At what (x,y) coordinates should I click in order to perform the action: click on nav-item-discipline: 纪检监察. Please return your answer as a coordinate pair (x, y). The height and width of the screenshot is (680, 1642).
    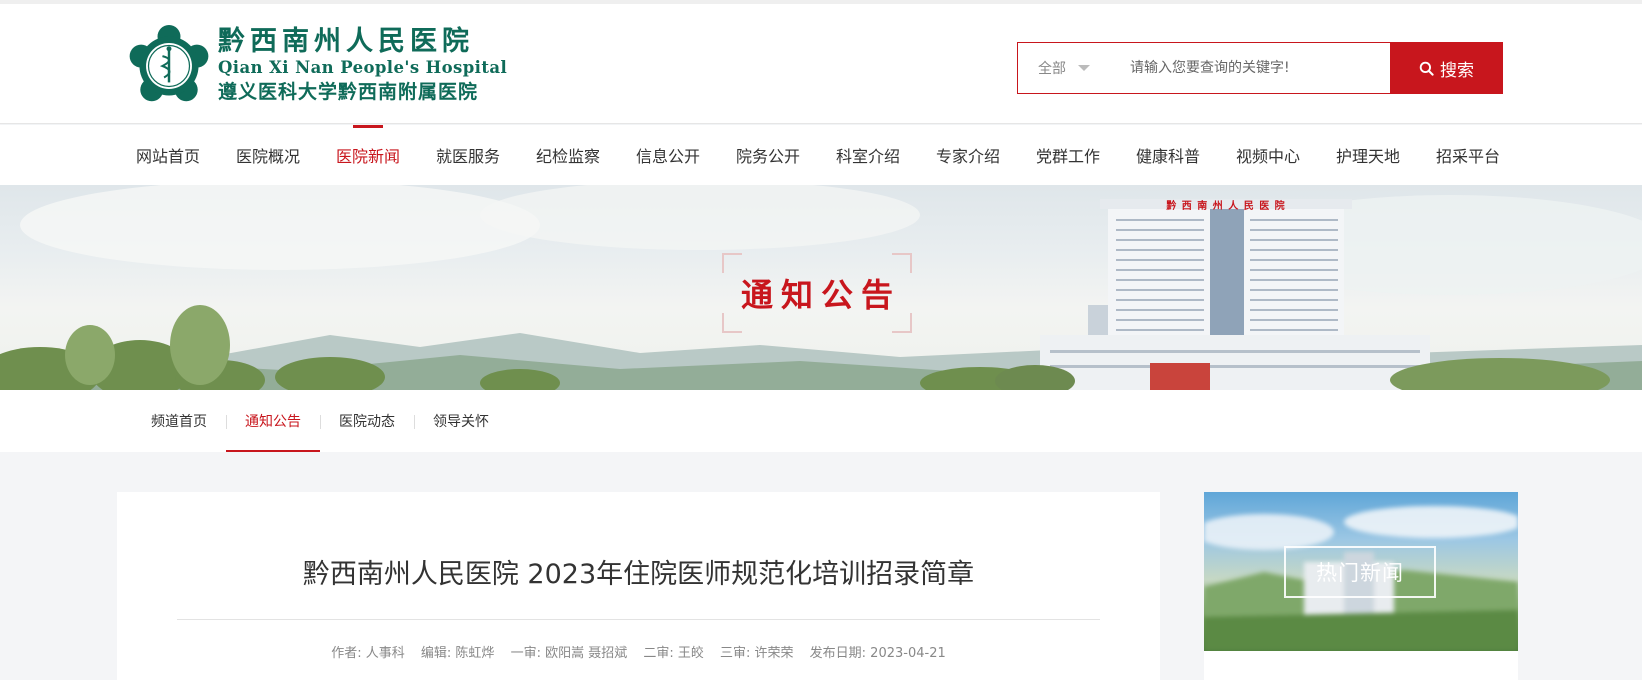
    Looking at the image, I should click on (568, 155).